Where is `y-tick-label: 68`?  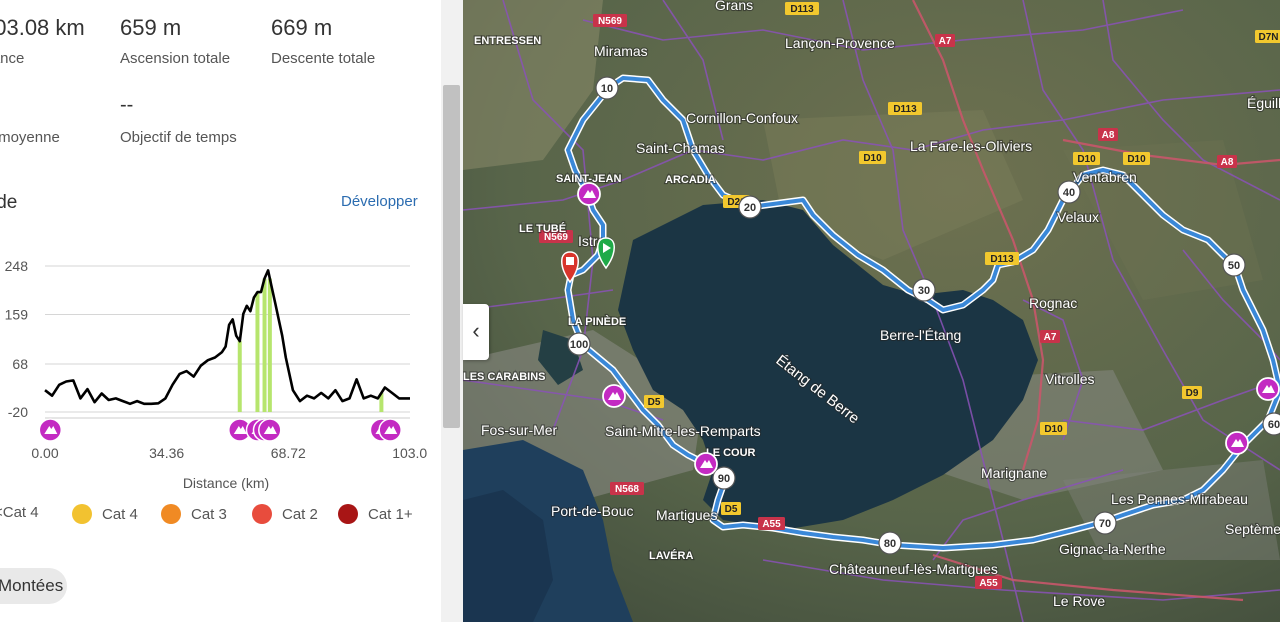 y-tick-label: 68 is located at coordinates (20, 364).